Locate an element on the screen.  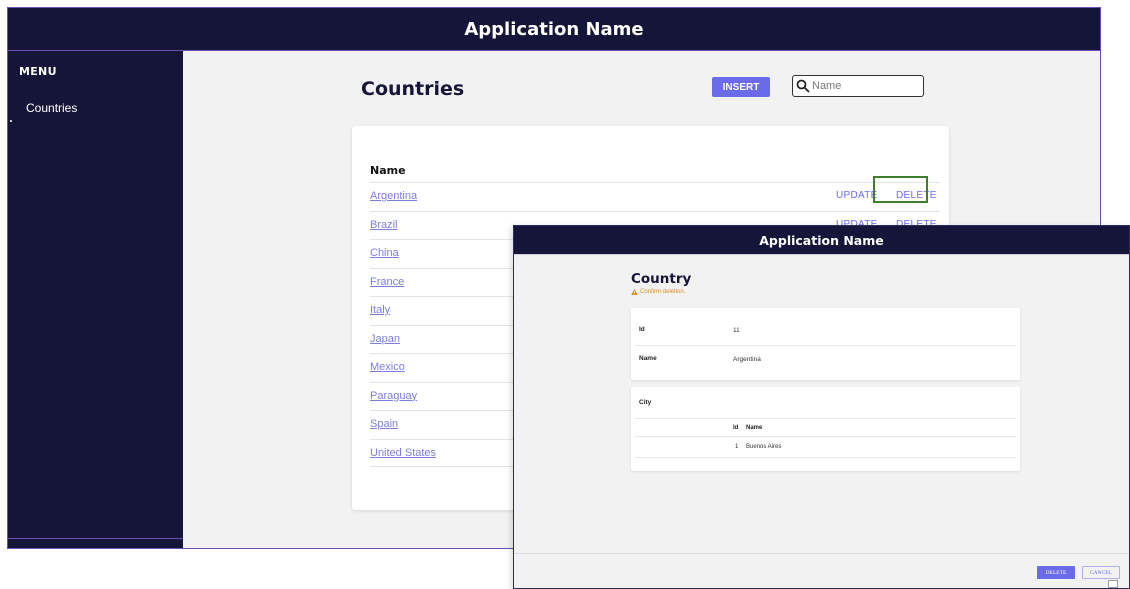
cursor-indicator is located at coordinates (1113, 584).